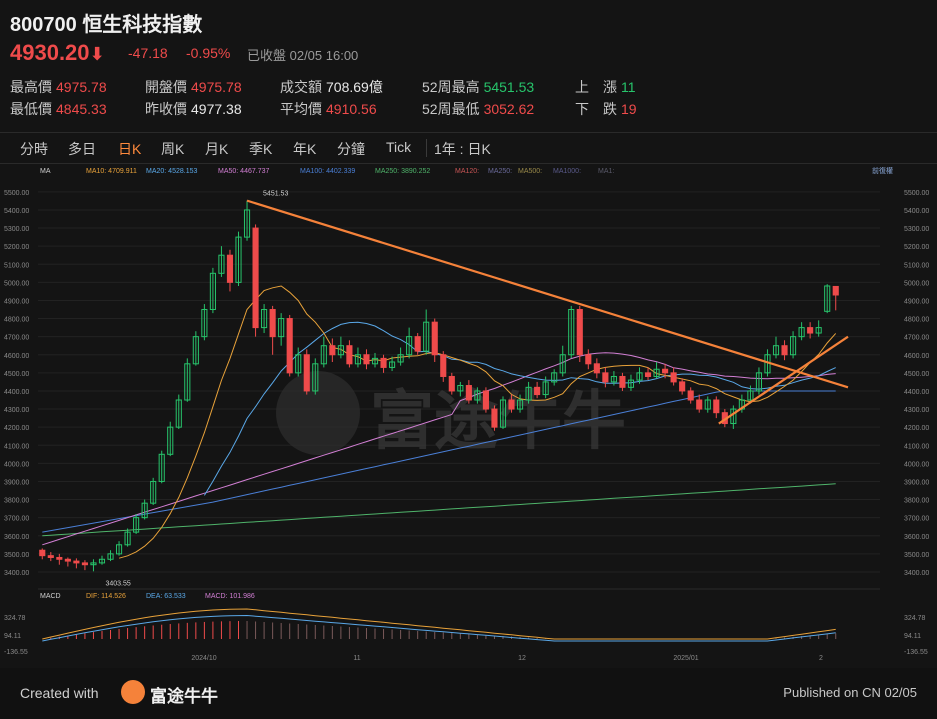  Describe the element at coordinates (171, 171) in the screenshot. I see `ma-legend-item: MA20: 4528.153` at that location.